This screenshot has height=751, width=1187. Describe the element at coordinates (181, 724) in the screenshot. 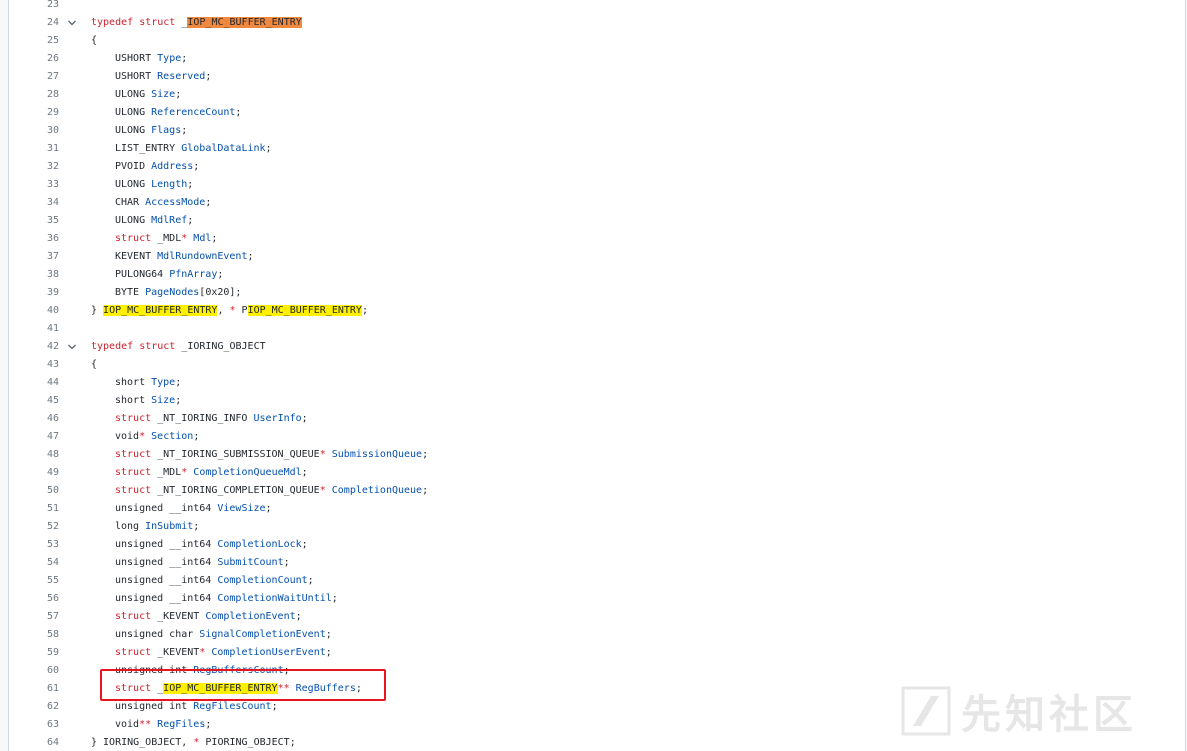

I see `code-token: RegFiles` at that location.